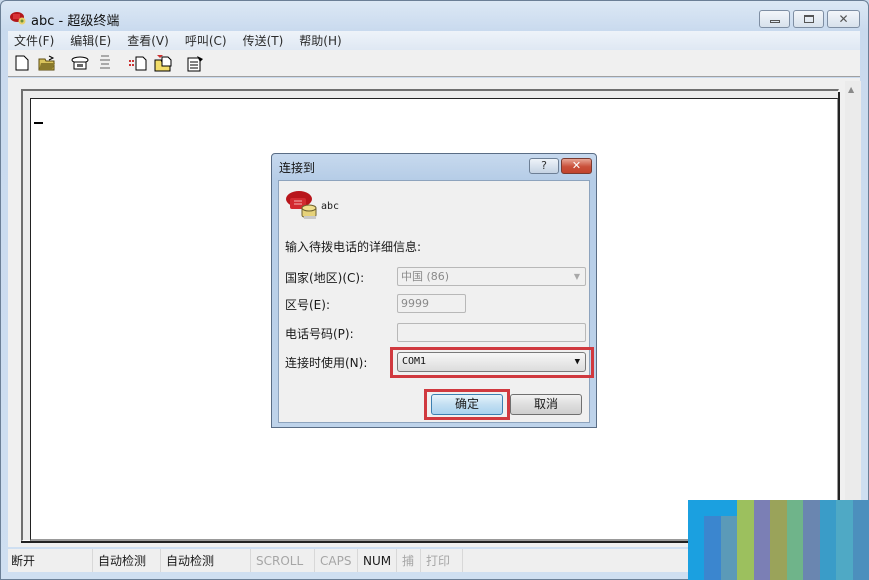 The height and width of the screenshot is (580, 869). Describe the element at coordinates (409, 560) in the screenshot. I see `status-capture: 捕` at that location.